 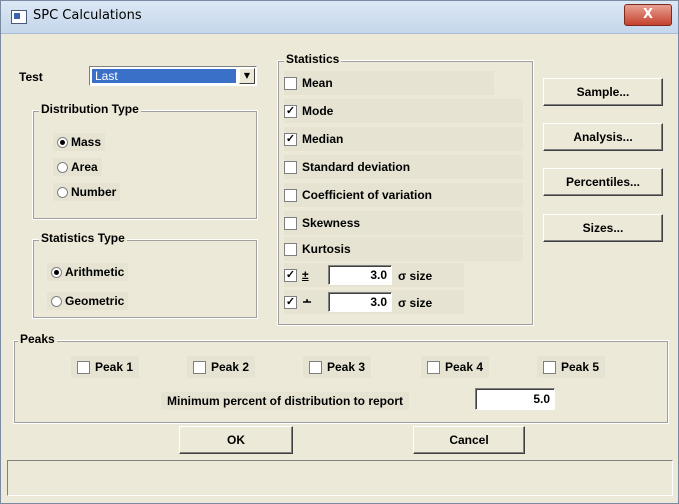 I want to click on peak-5-label: Peak 5, so click(x=580, y=367).